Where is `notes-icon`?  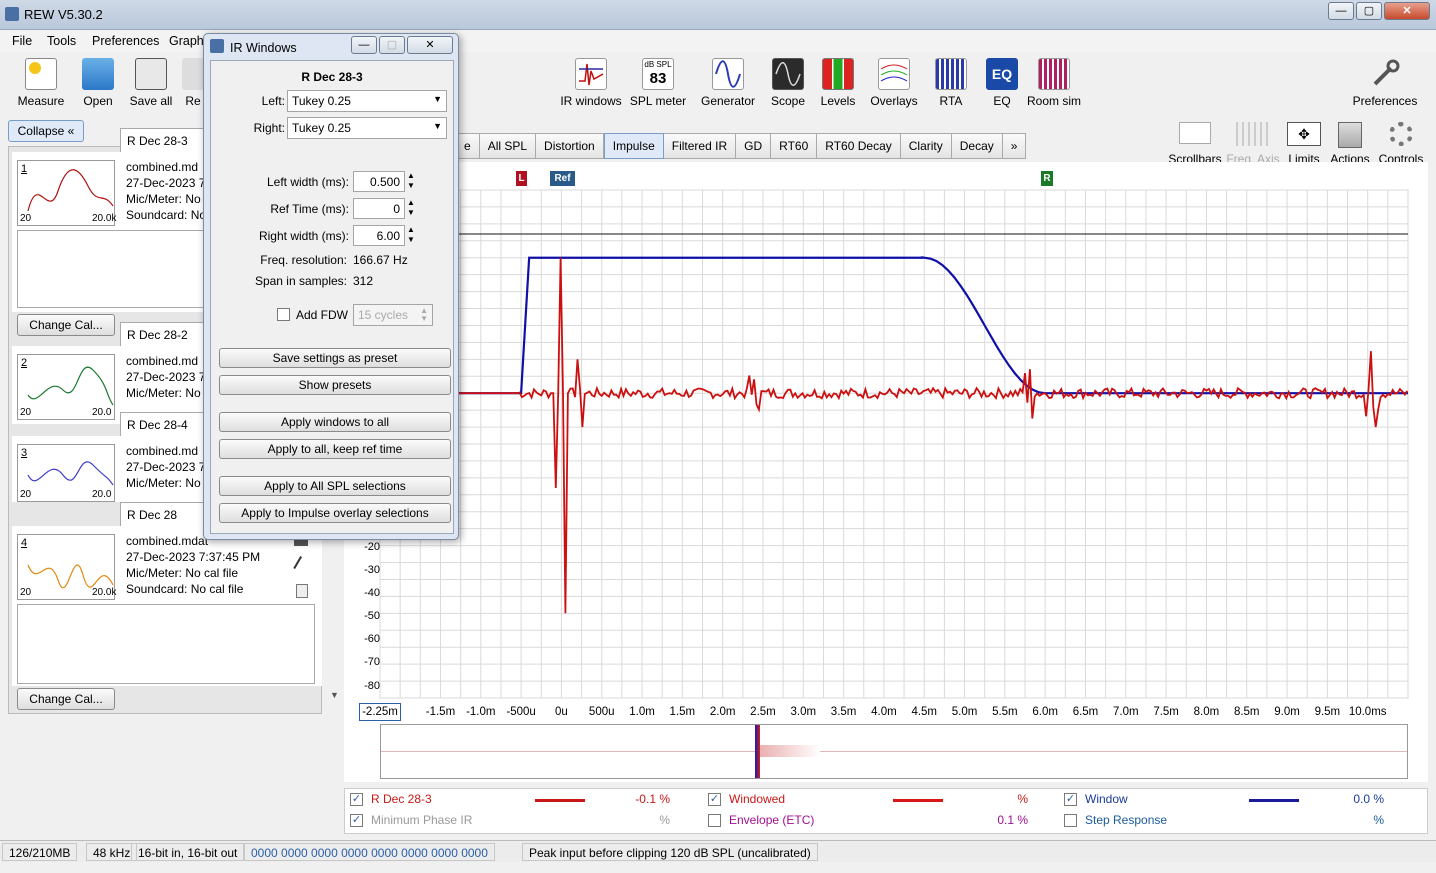 notes-icon is located at coordinates (302, 591).